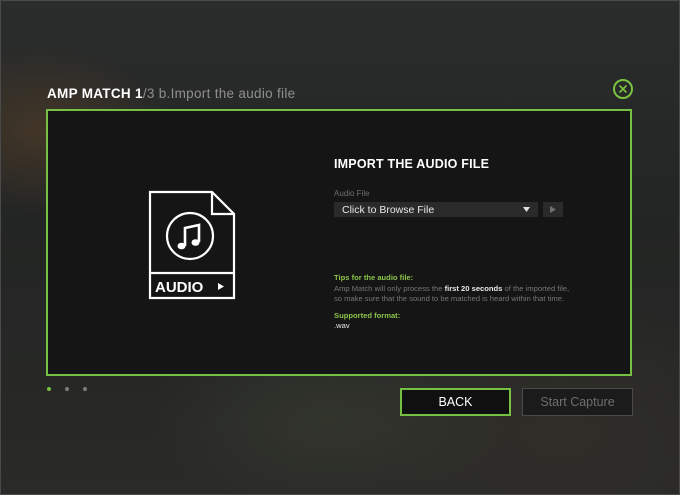  Describe the element at coordinates (577, 402) in the screenshot. I see `start-capture-button: Start Capture` at that location.